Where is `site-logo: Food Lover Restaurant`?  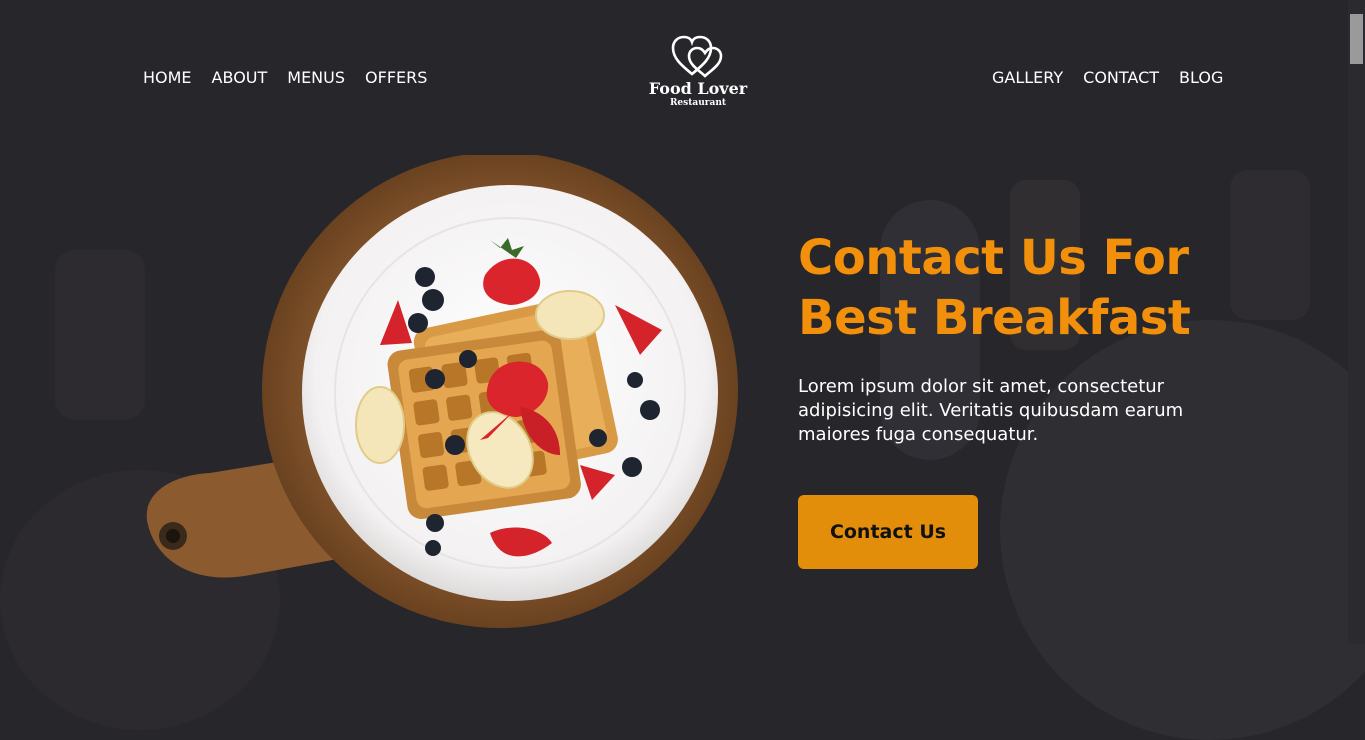 site-logo: Food Lover Restaurant is located at coordinates (698, 71).